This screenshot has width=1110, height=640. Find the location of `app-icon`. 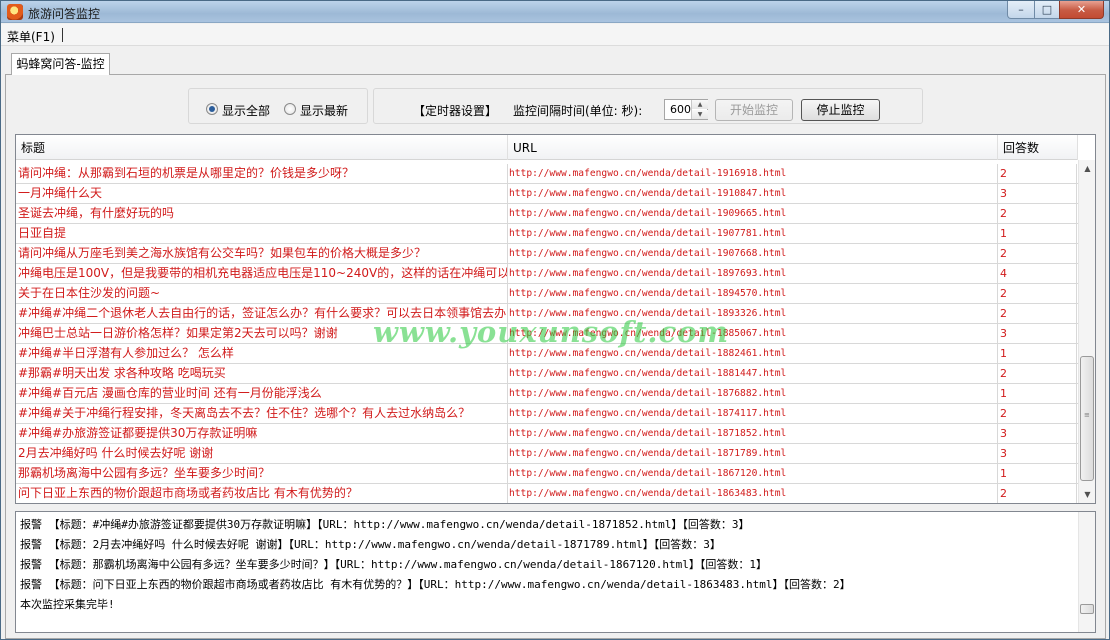

app-icon is located at coordinates (15, 12).